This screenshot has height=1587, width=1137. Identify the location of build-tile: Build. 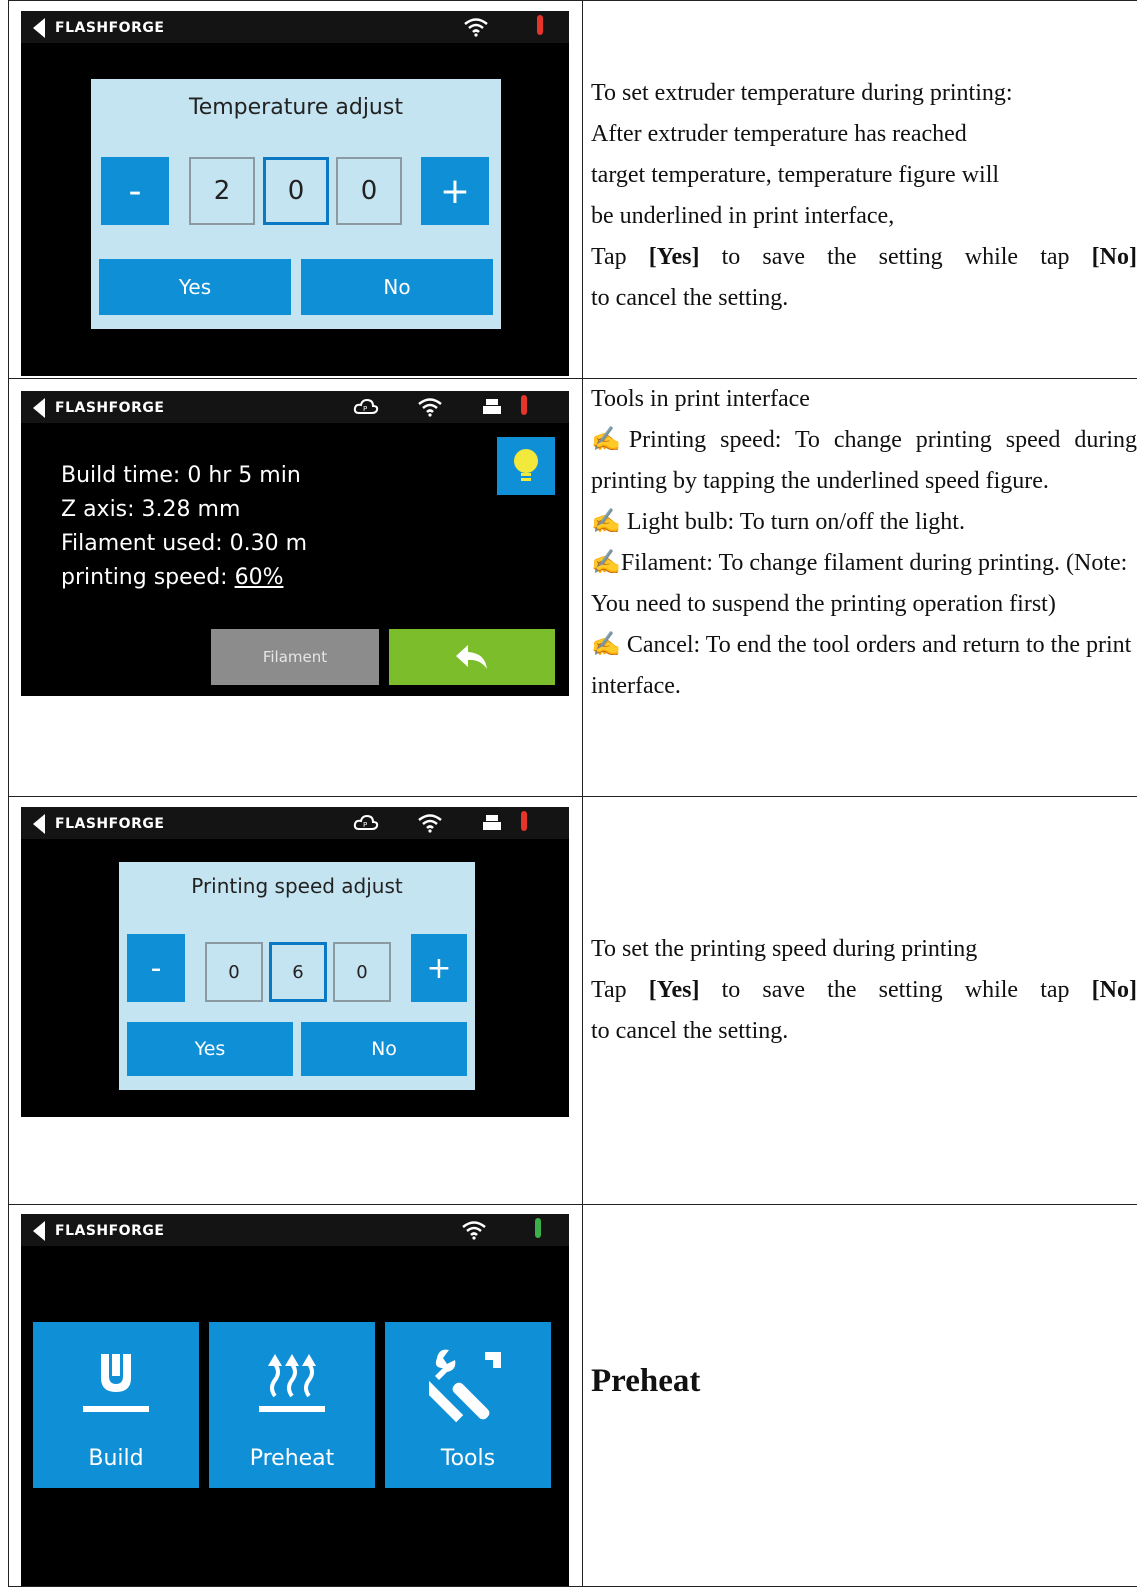
(116, 1405).